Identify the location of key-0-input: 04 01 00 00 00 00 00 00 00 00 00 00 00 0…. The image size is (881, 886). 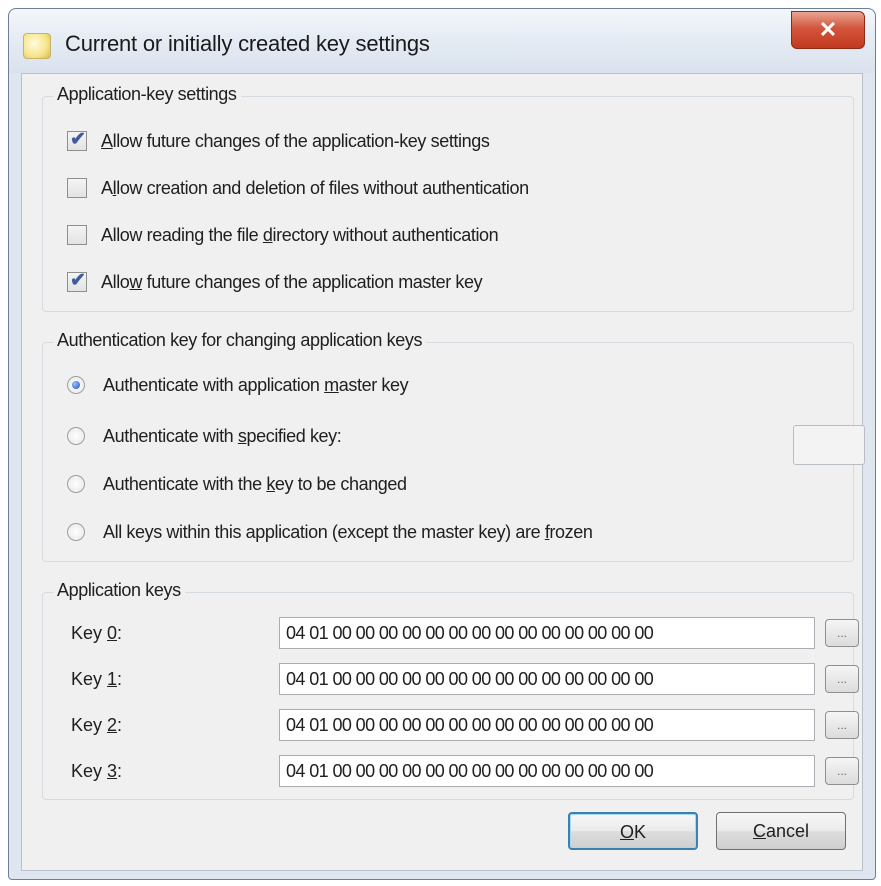
(547, 633).